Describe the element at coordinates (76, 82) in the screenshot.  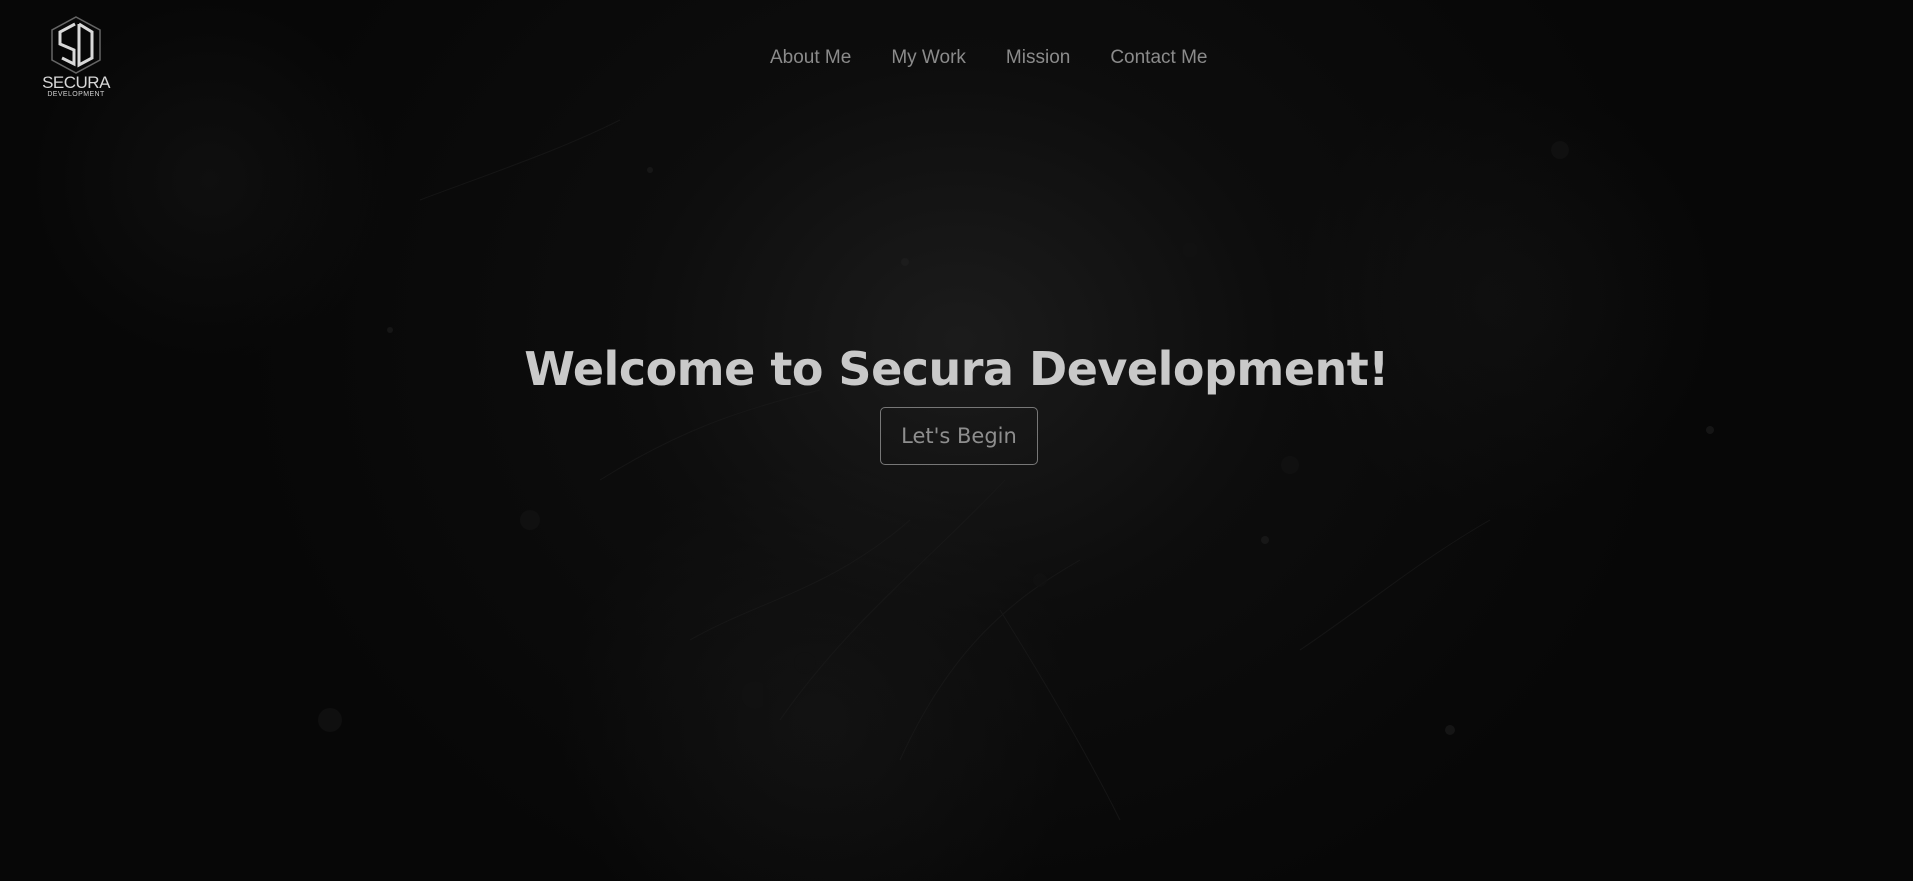
I see `brand-name: SECURA` at that location.